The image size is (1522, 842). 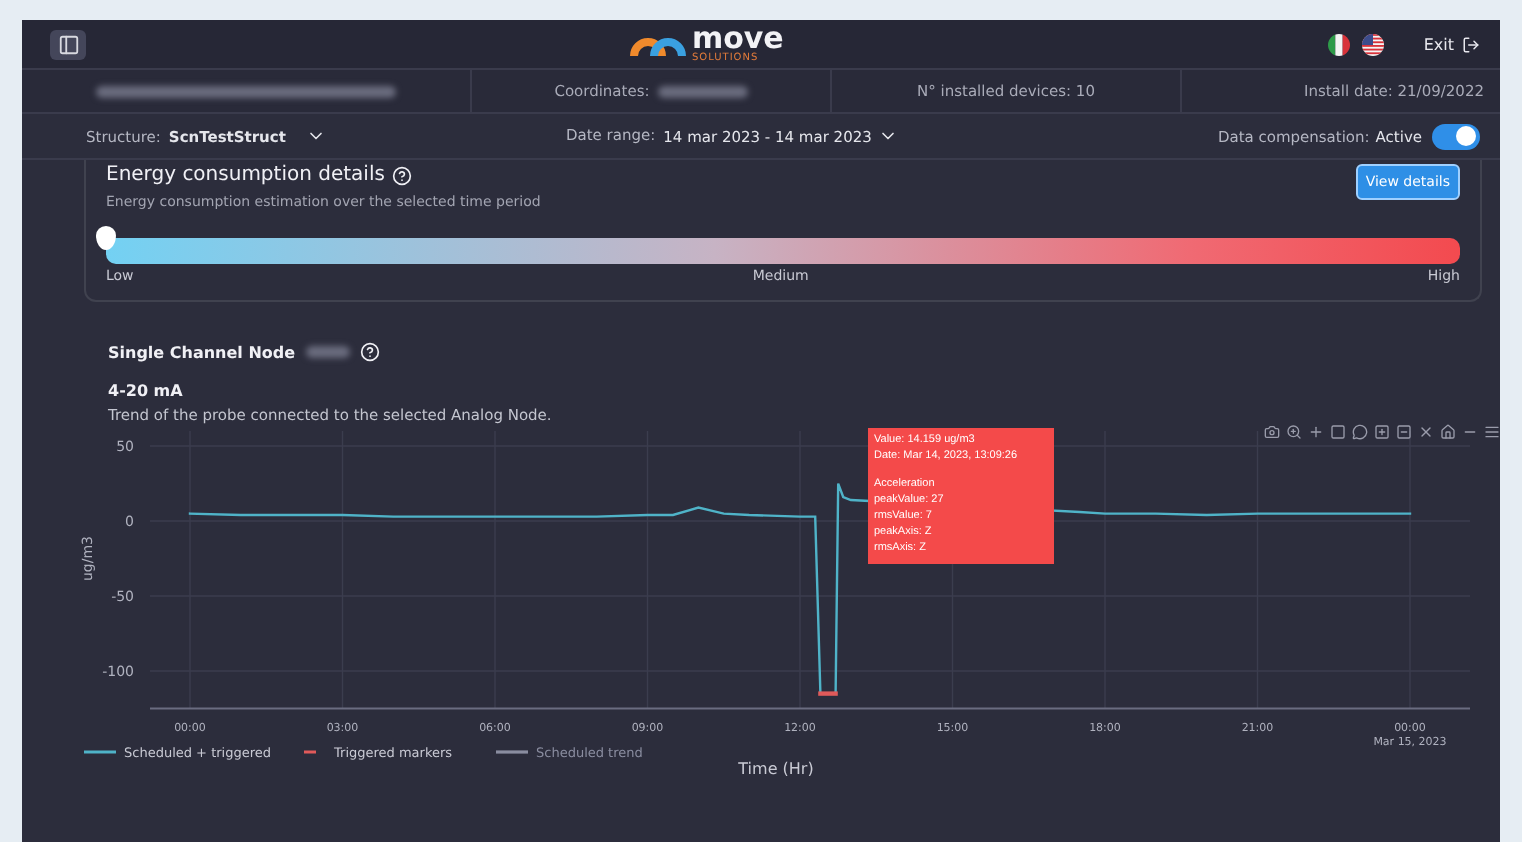 What do you see at coordinates (828, 693) in the screenshot?
I see `triggered-marker-line` at bounding box center [828, 693].